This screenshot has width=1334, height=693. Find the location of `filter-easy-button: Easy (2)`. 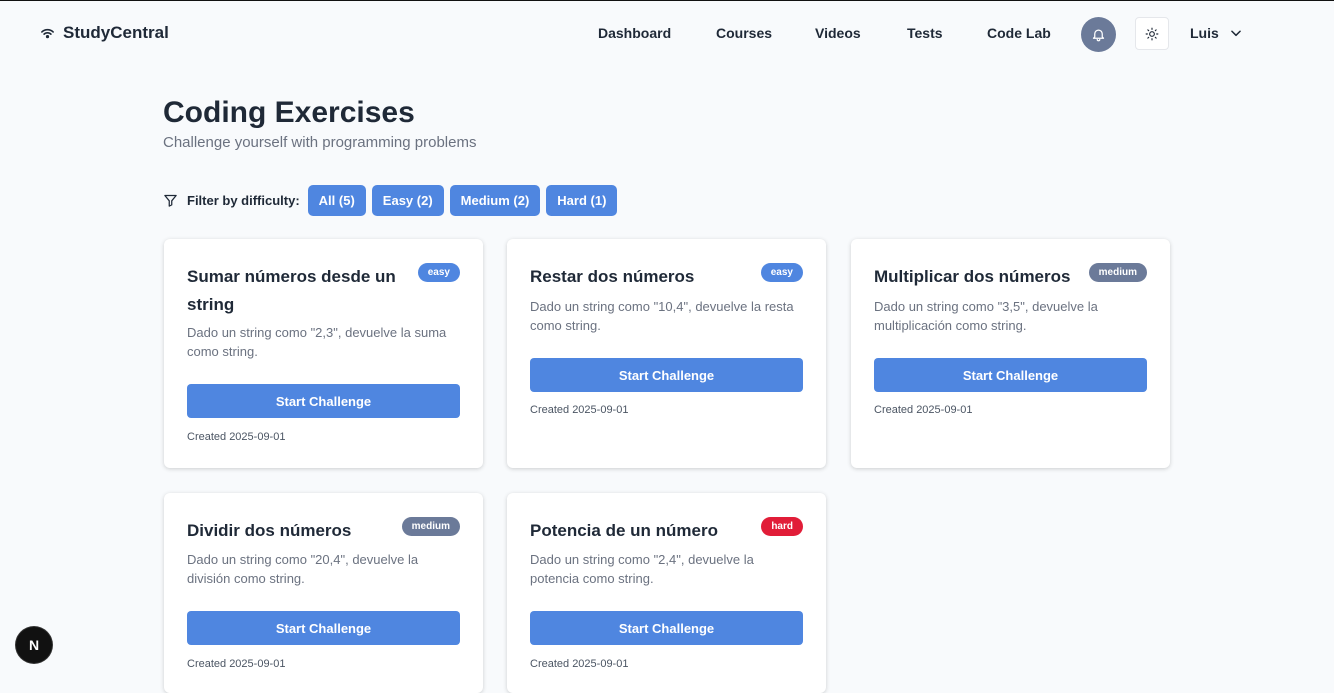

filter-easy-button: Easy (2) is located at coordinates (407, 200).